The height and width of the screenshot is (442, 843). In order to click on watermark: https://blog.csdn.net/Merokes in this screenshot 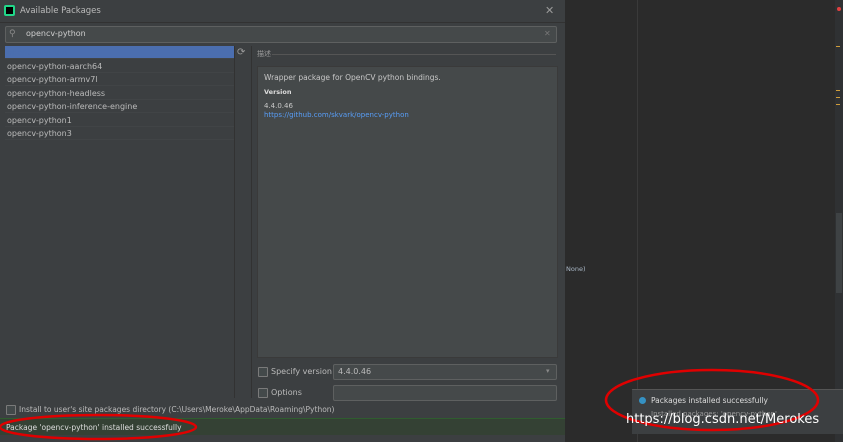, I will do `click(723, 419)`.